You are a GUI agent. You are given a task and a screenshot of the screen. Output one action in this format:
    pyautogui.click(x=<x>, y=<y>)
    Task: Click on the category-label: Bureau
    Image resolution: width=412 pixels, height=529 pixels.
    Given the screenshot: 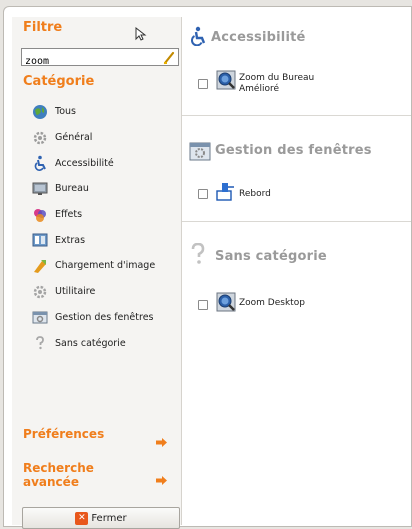 What is the action you would take?
    pyautogui.click(x=72, y=189)
    